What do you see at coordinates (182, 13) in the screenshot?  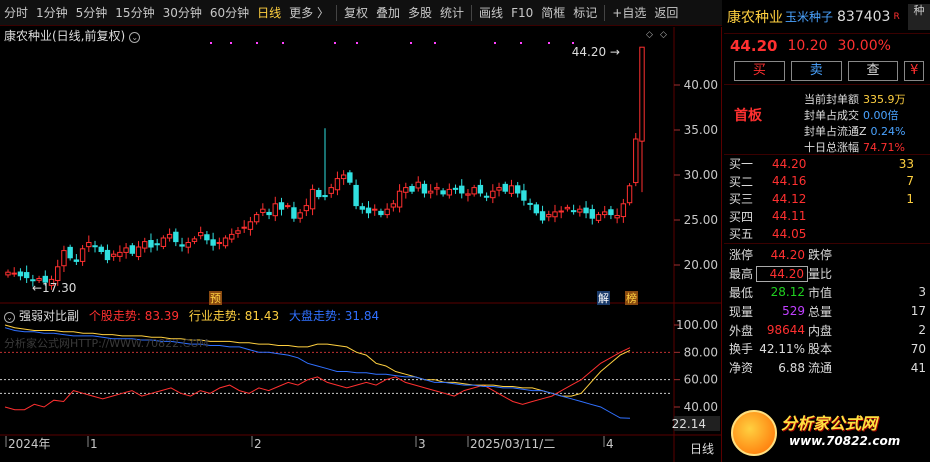 I see `toolbar-item: 30分钟` at bounding box center [182, 13].